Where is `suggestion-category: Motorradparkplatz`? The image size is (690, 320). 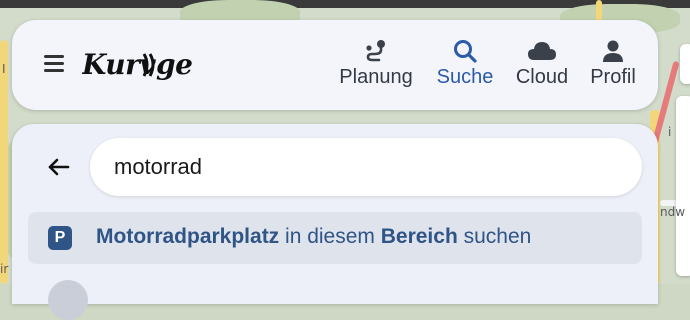 suggestion-category: Motorradparkplatz is located at coordinates (188, 236).